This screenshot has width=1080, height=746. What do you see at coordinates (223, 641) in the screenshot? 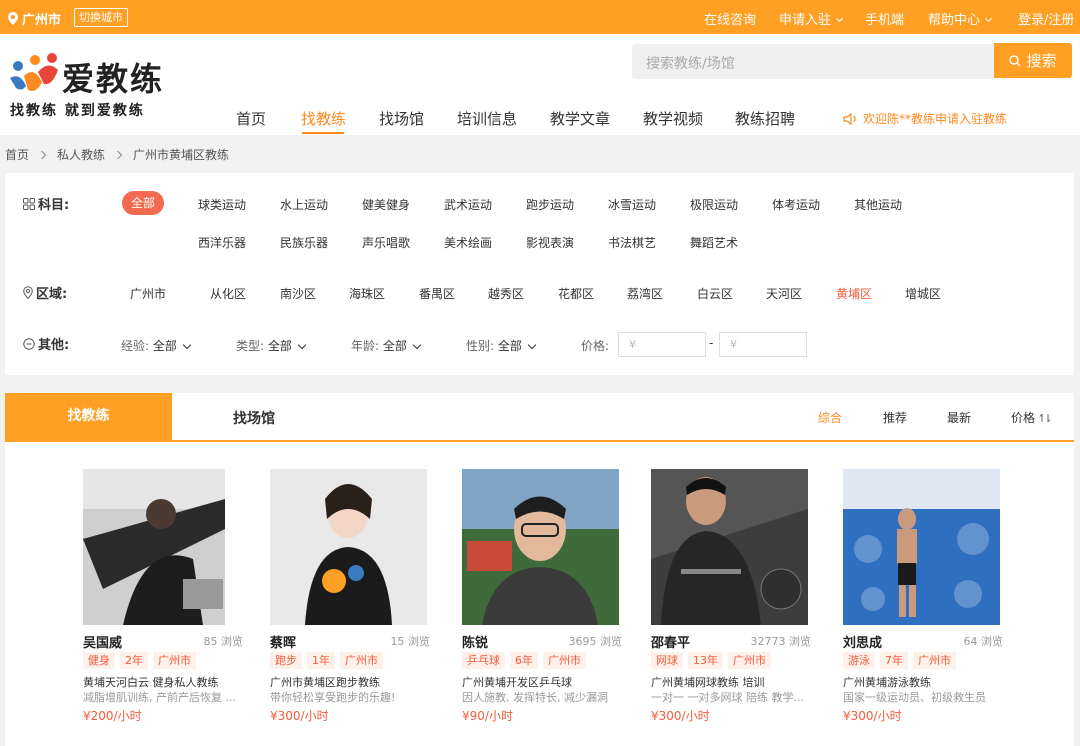
I see `coach-views: 85 浏览` at bounding box center [223, 641].